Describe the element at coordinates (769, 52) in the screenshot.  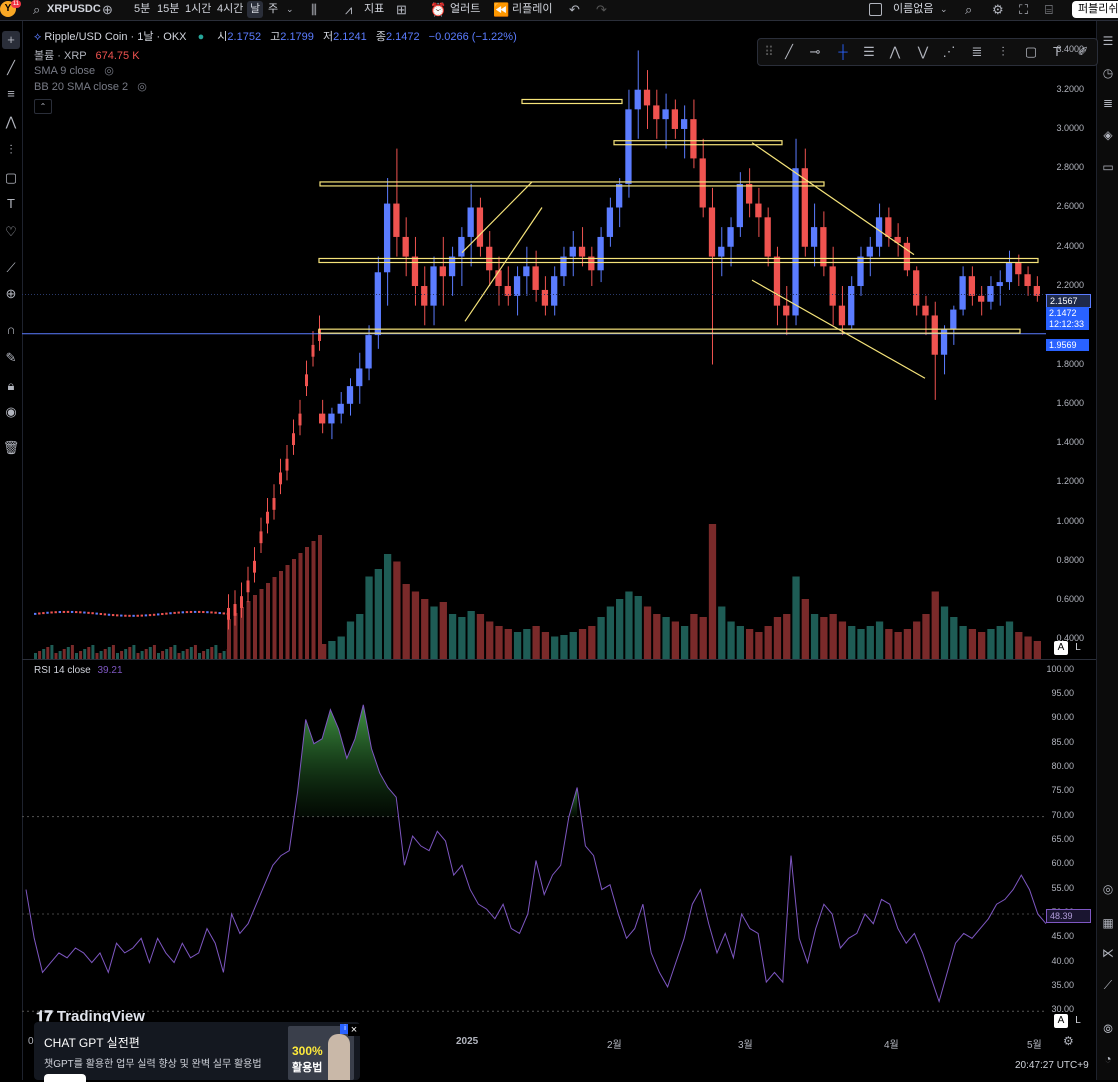
I see `drag-handle-icon: ⠿` at that location.